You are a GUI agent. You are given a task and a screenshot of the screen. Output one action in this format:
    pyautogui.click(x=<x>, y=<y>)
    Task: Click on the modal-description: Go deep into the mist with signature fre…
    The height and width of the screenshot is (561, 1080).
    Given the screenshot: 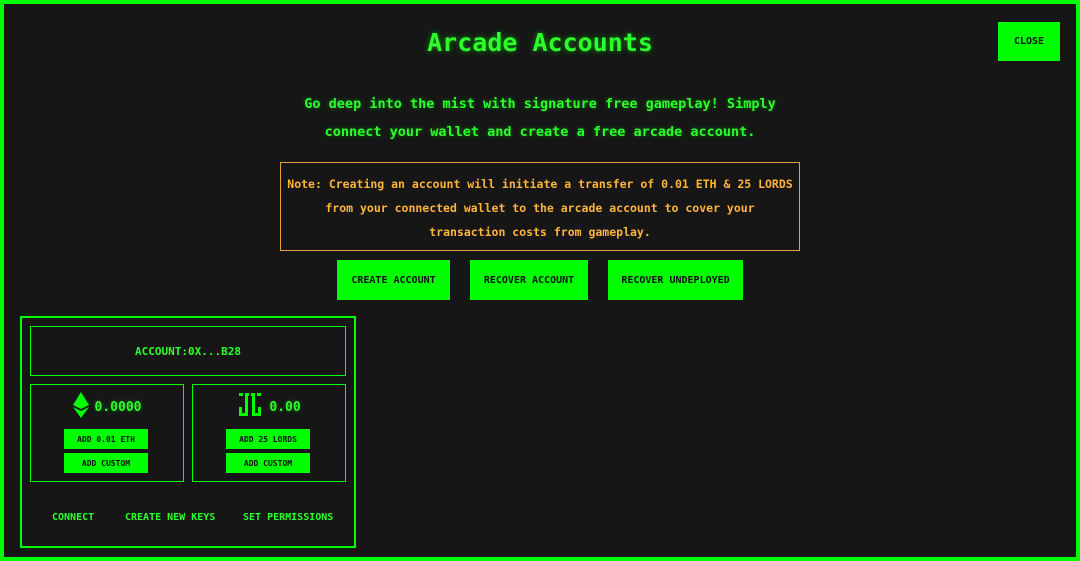 What is the action you would take?
    pyautogui.click(x=540, y=118)
    